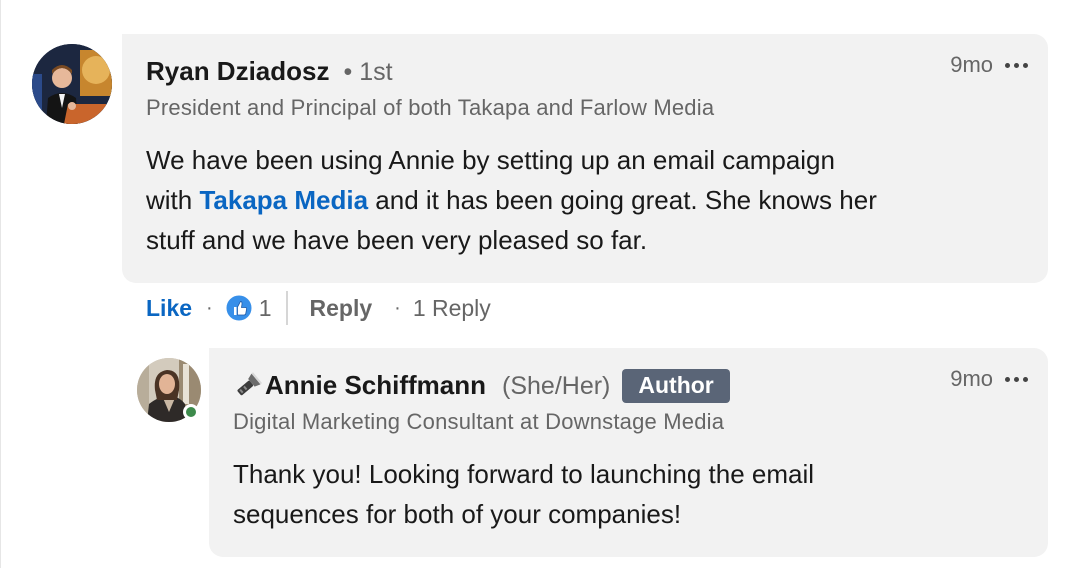 The height and width of the screenshot is (568, 1076). Describe the element at coordinates (676, 386) in the screenshot. I see `author-badge: Author` at that location.